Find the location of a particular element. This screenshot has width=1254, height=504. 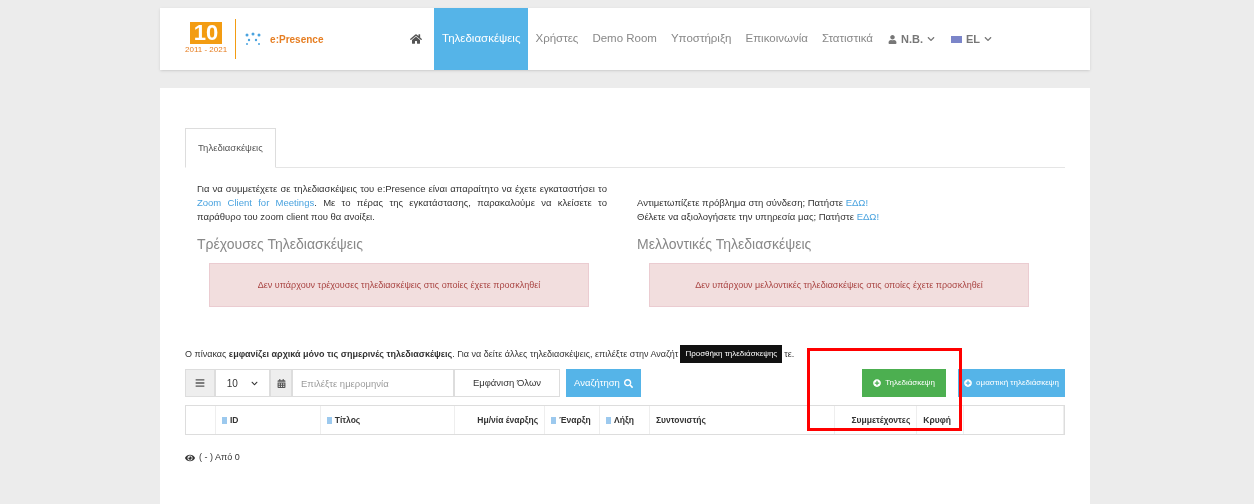

column-header: Κρυφή is located at coordinates (937, 420).